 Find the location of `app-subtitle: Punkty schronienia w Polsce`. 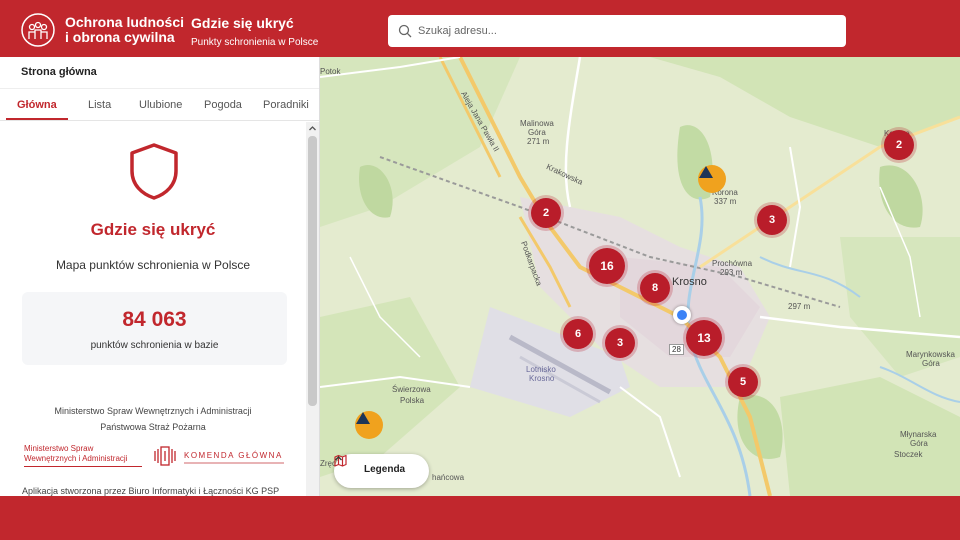

app-subtitle: Punkty schronienia w Polsce is located at coordinates (255, 42).